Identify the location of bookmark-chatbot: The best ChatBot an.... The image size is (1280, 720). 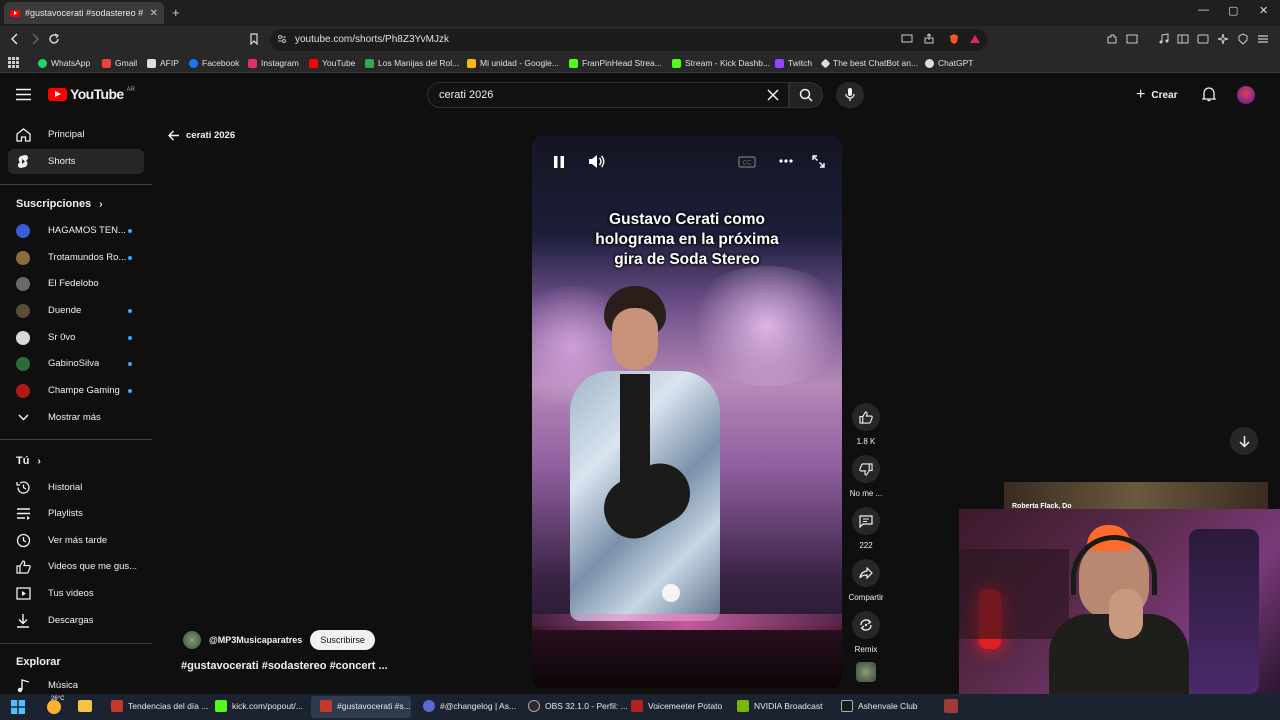
(869, 63).